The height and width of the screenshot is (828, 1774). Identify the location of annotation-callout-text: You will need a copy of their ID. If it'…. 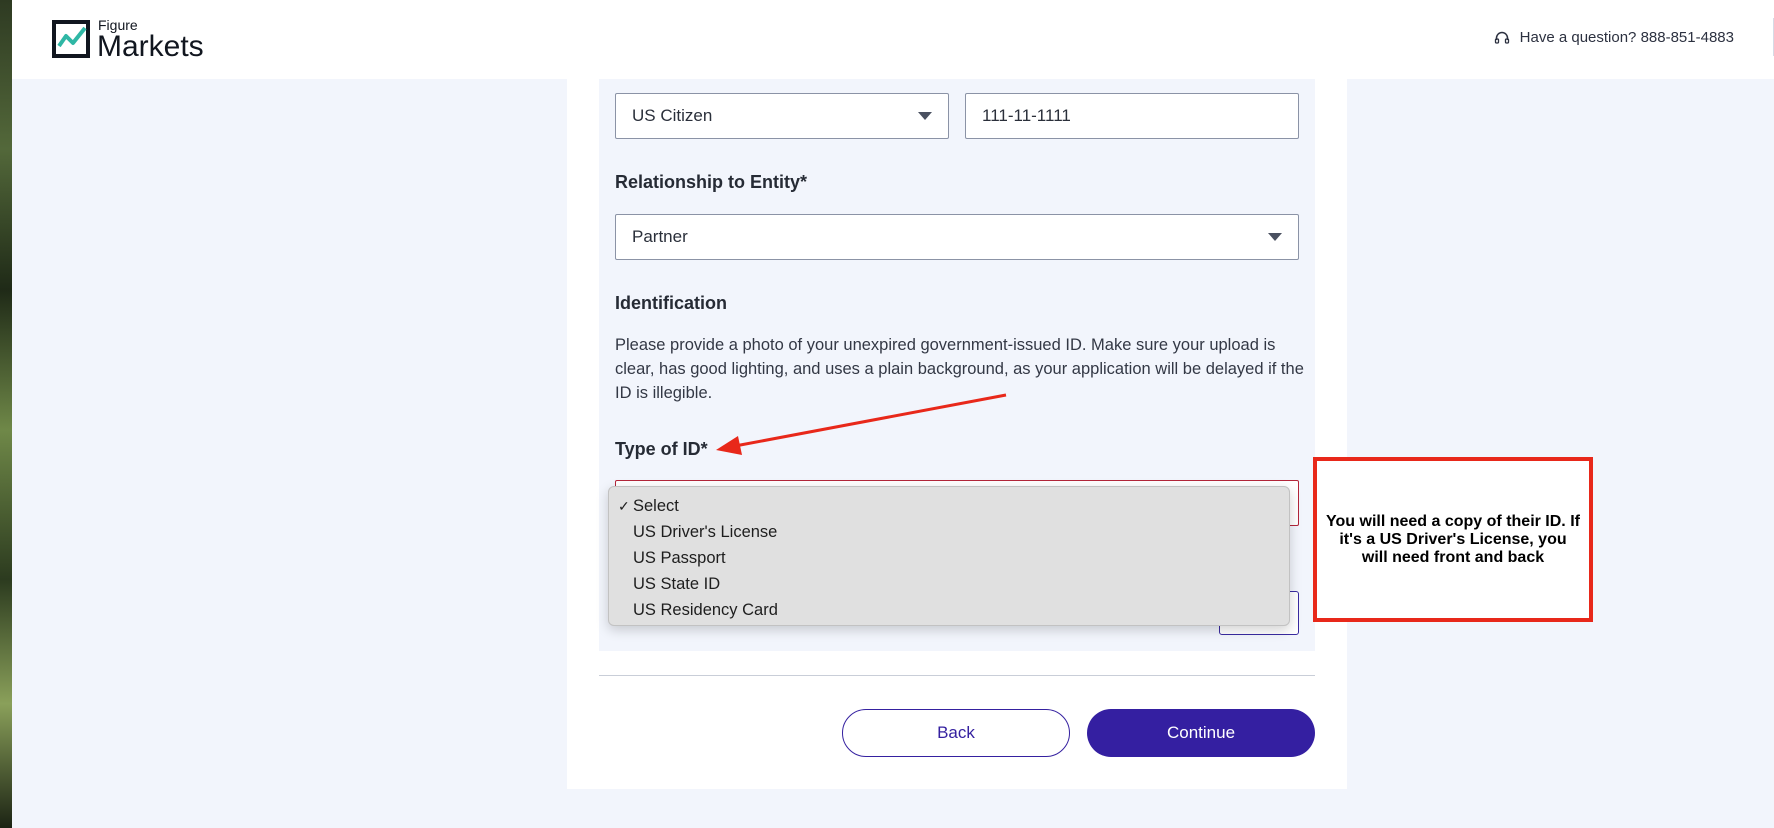
(1453, 539).